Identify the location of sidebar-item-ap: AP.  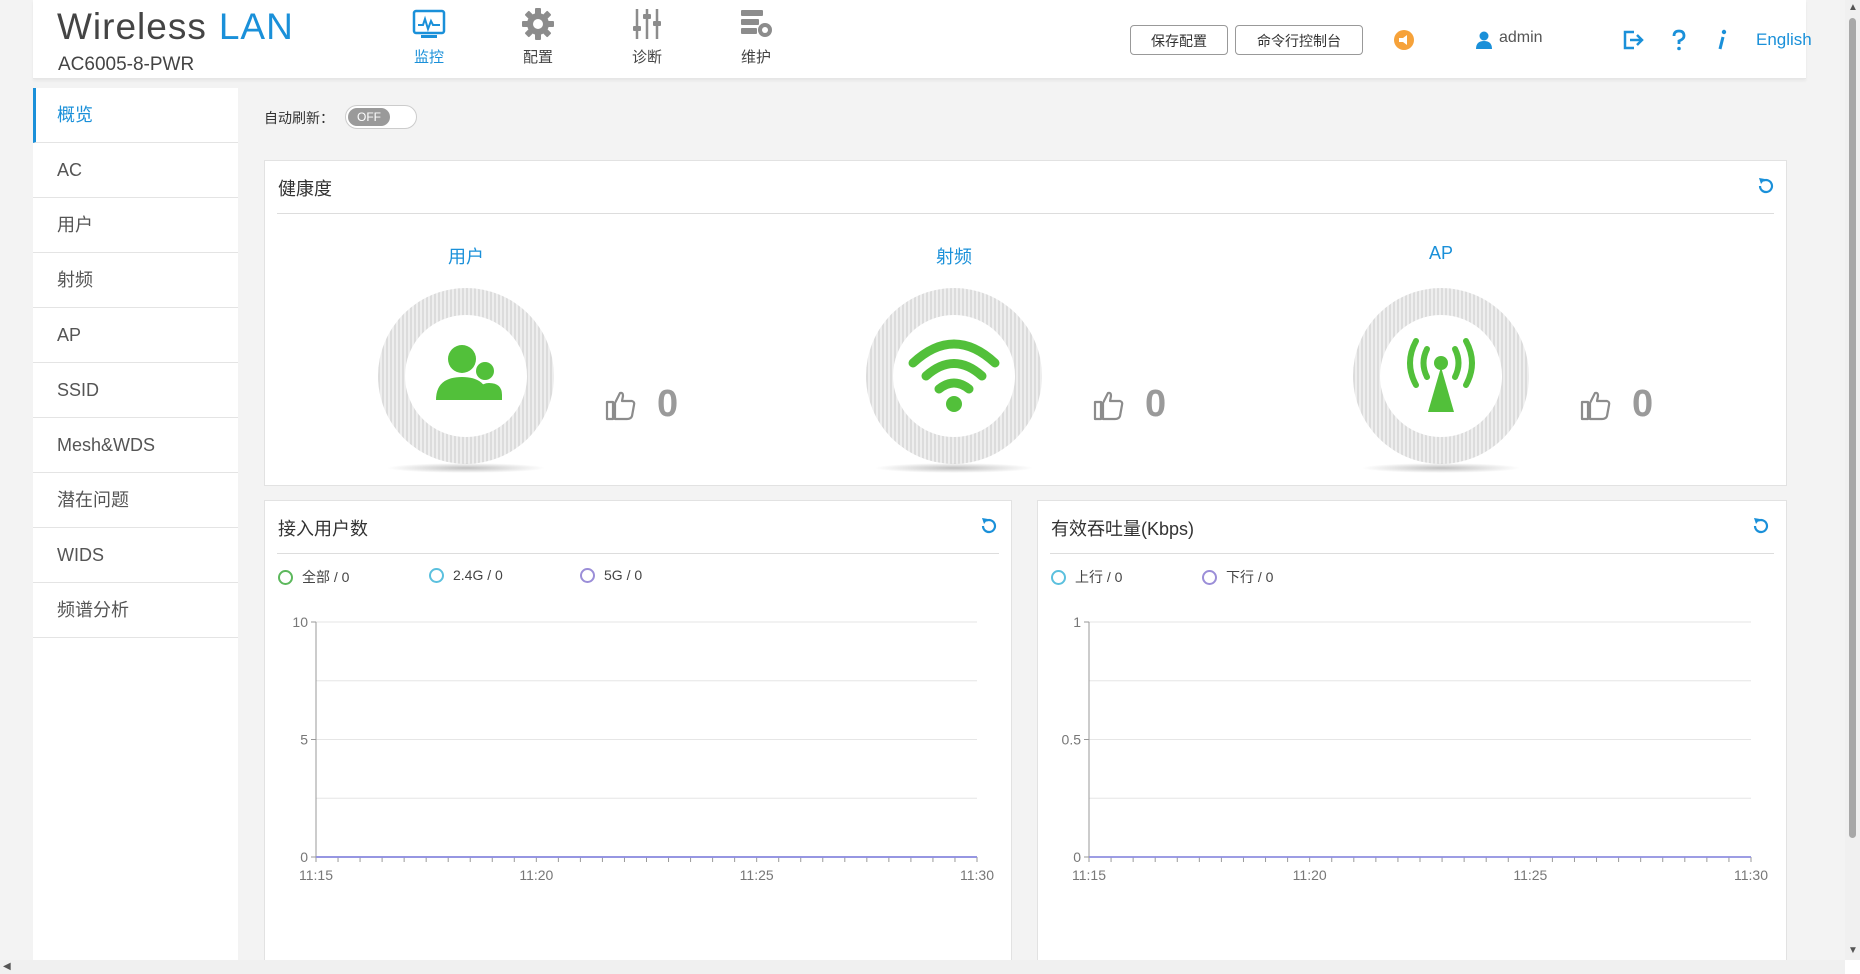
(135, 335).